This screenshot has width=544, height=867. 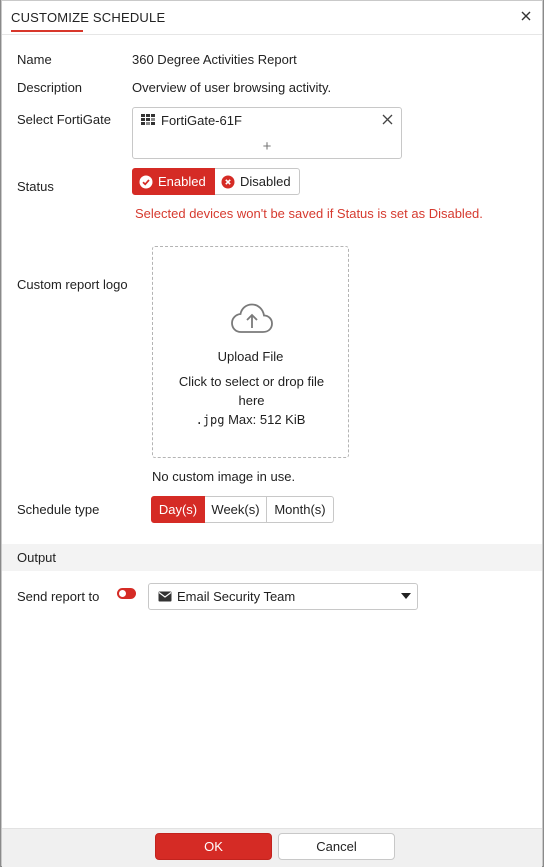 What do you see at coordinates (232, 87) in the screenshot?
I see `description-value: Overview of user browsing activity.` at bounding box center [232, 87].